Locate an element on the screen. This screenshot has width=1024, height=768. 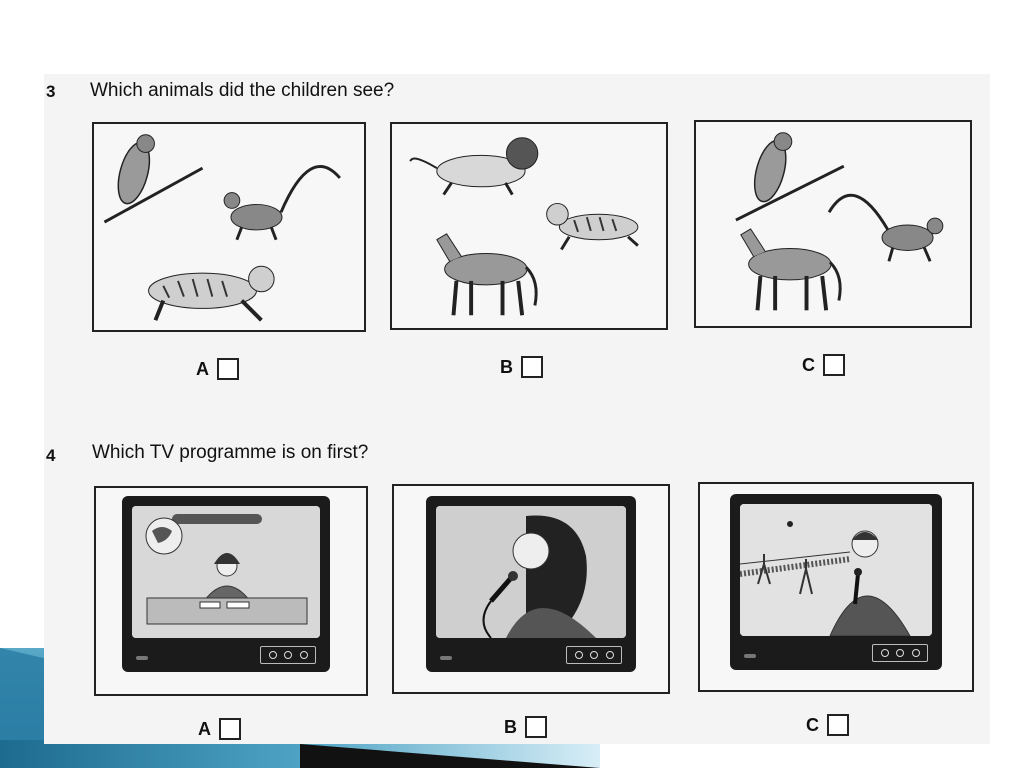
option-4b-label: B is located at coordinates (510, 726).